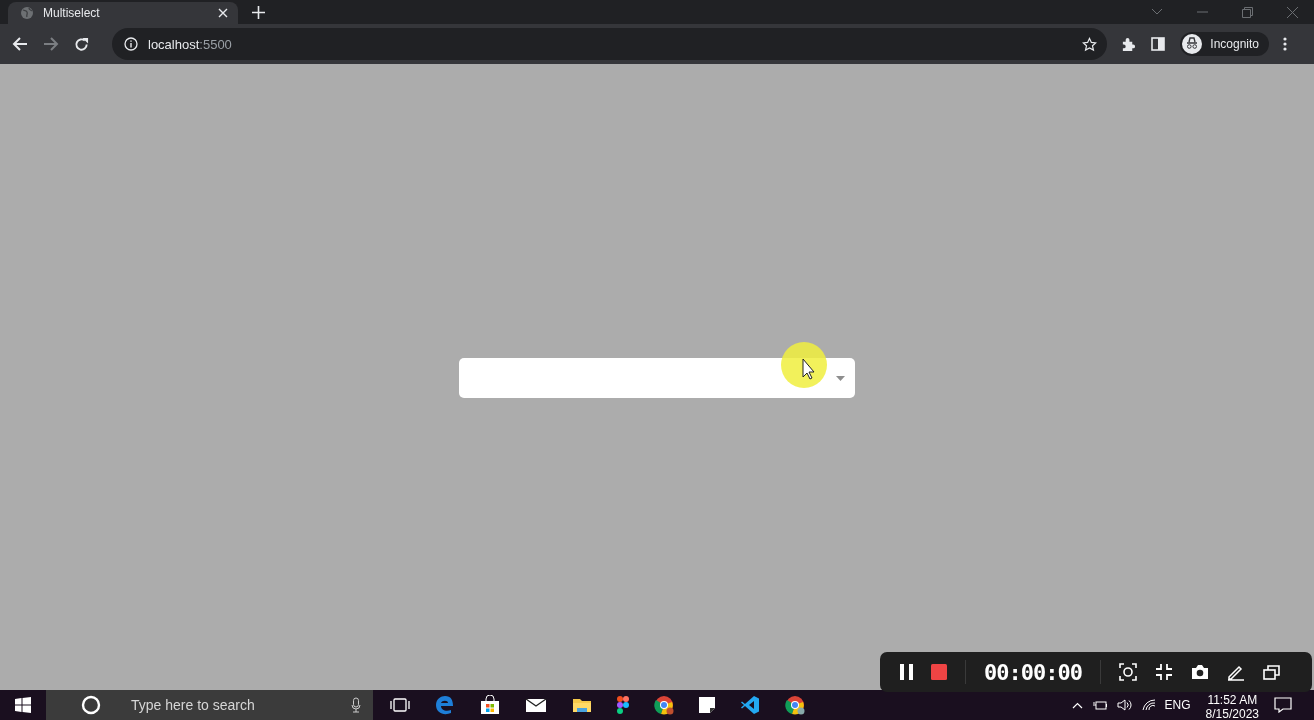 This screenshot has width=1314, height=720. What do you see at coordinates (1177, 705) in the screenshot?
I see `language-indicator: ENG` at bounding box center [1177, 705].